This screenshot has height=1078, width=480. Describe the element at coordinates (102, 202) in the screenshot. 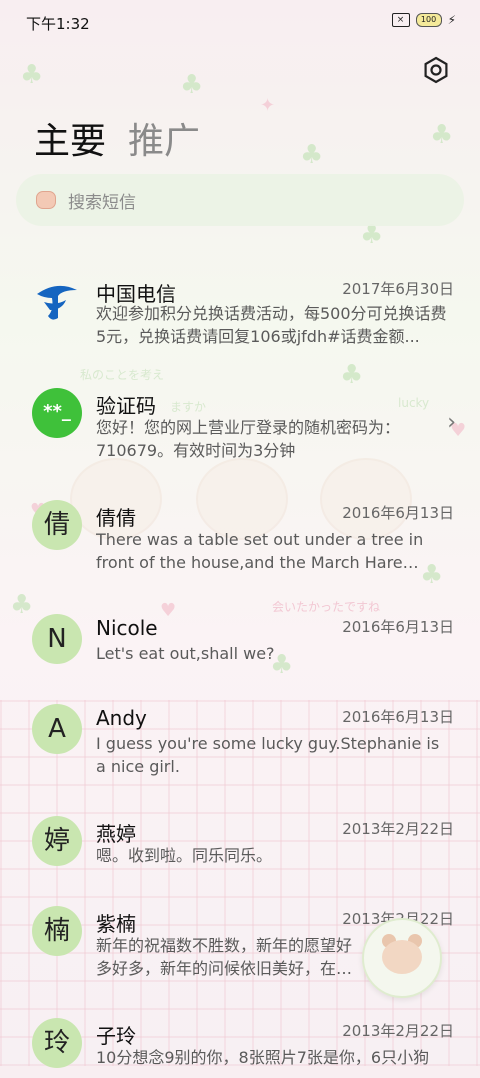

I see `search-placeholder: 搜索短信` at that location.